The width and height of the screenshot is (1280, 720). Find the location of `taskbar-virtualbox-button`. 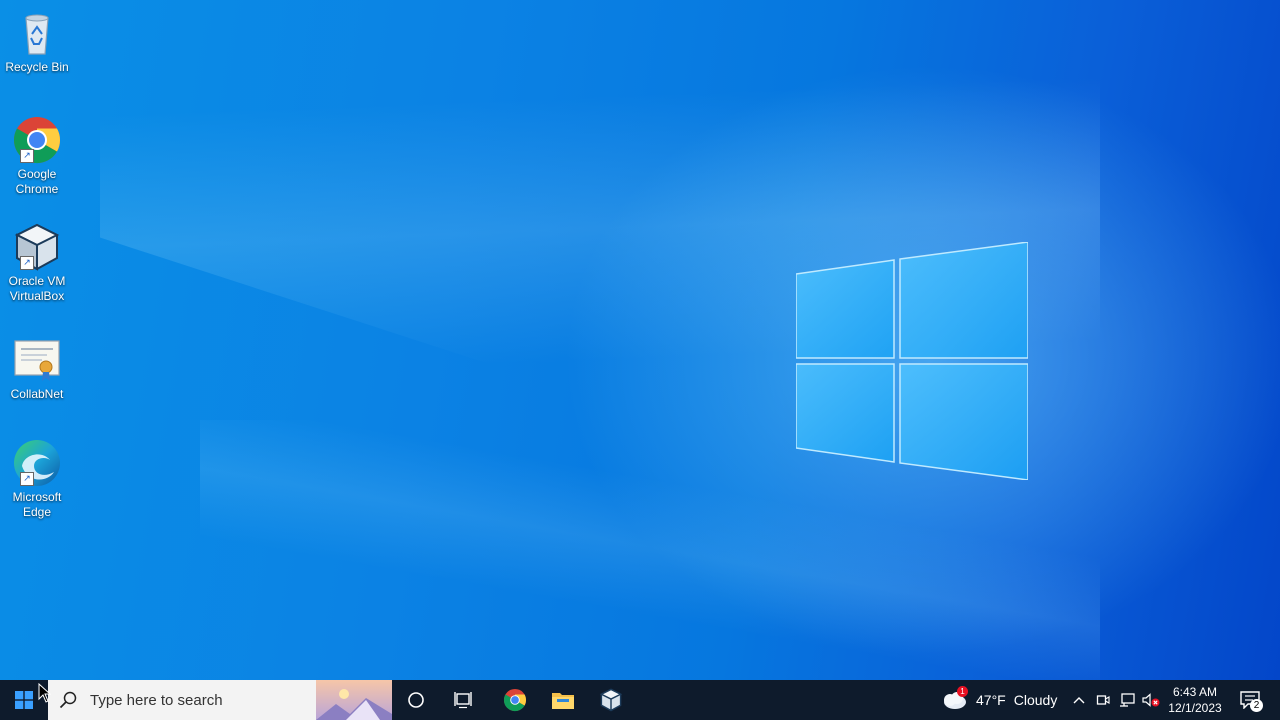

taskbar-virtualbox-button is located at coordinates (611, 700).